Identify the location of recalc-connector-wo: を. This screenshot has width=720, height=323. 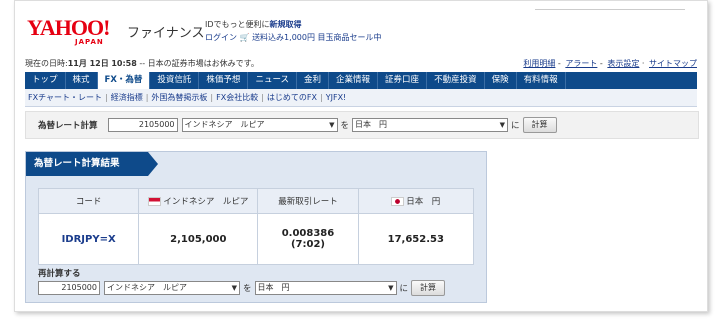
(247, 289).